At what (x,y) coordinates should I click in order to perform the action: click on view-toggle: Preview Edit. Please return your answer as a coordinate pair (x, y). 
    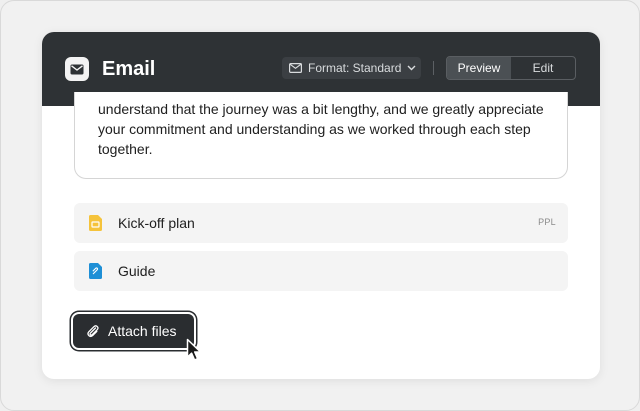
    Looking at the image, I should click on (511, 68).